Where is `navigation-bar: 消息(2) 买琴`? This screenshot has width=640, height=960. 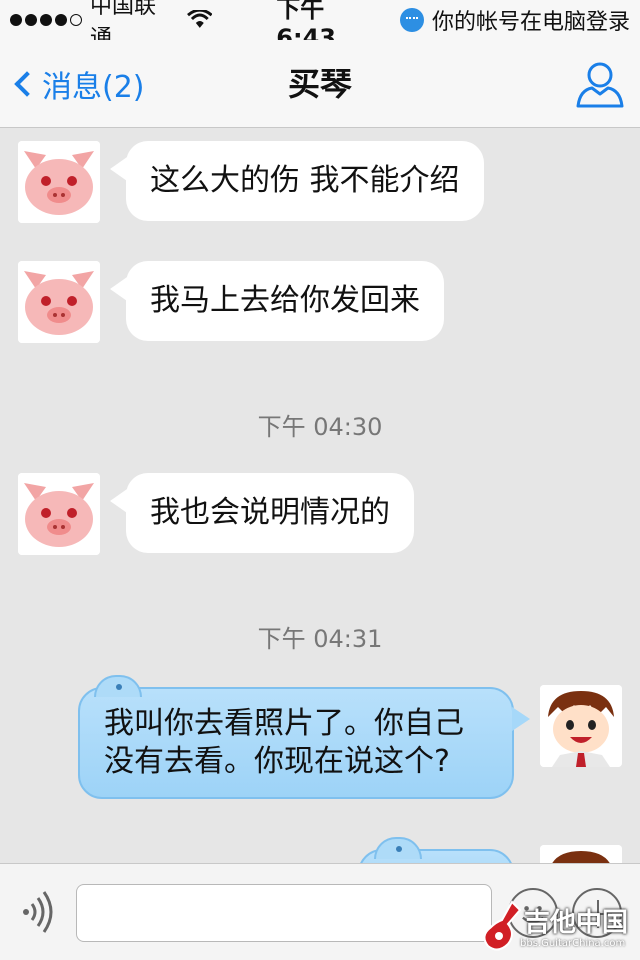 navigation-bar: 消息(2) 买琴 is located at coordinates (320, 84).